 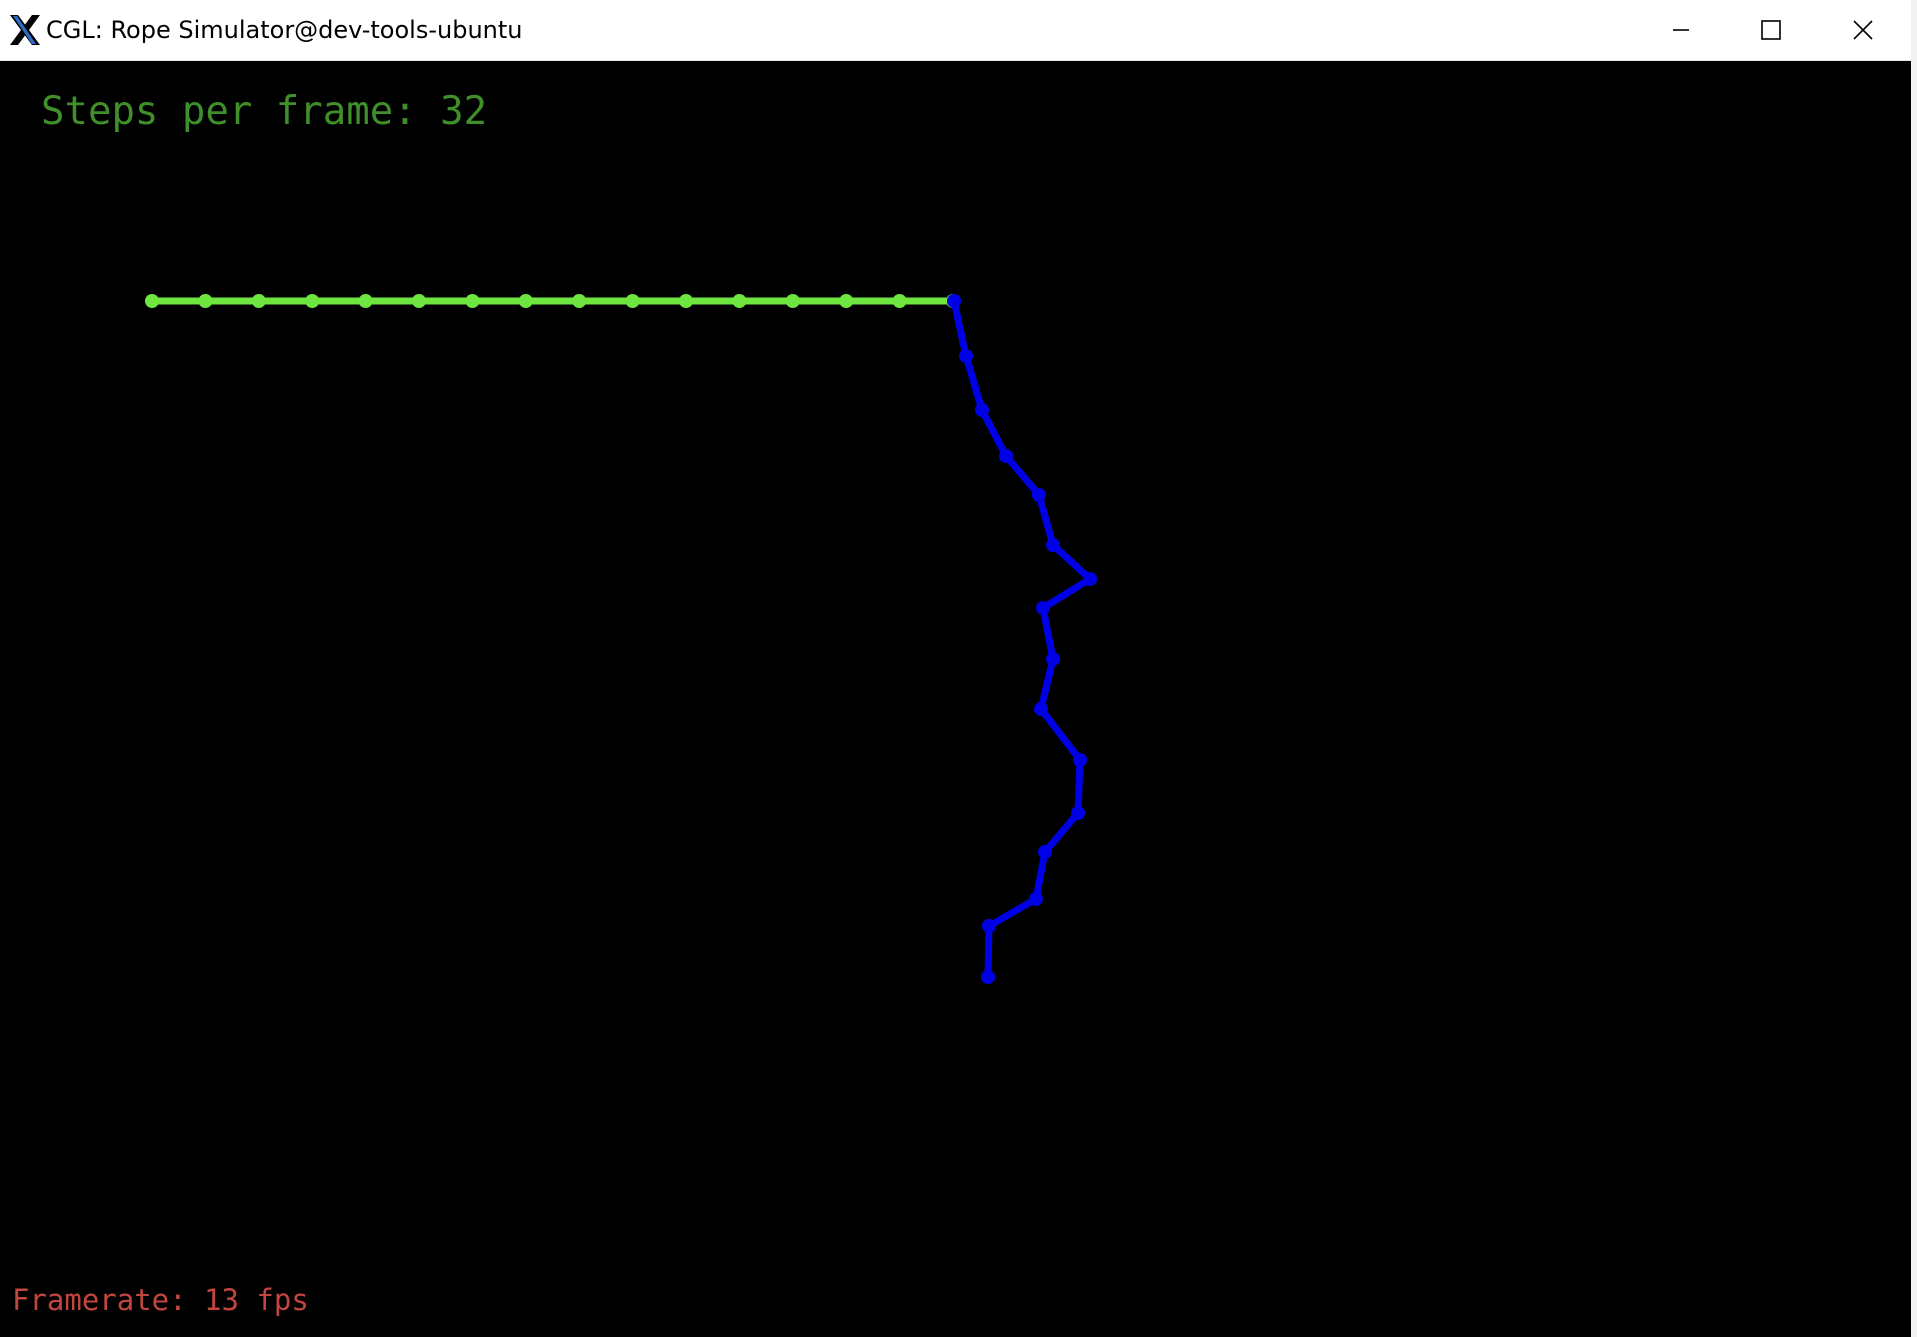 I want to click on framerate-label: Framerate: 13 fps, so click(x=160, y=1300).